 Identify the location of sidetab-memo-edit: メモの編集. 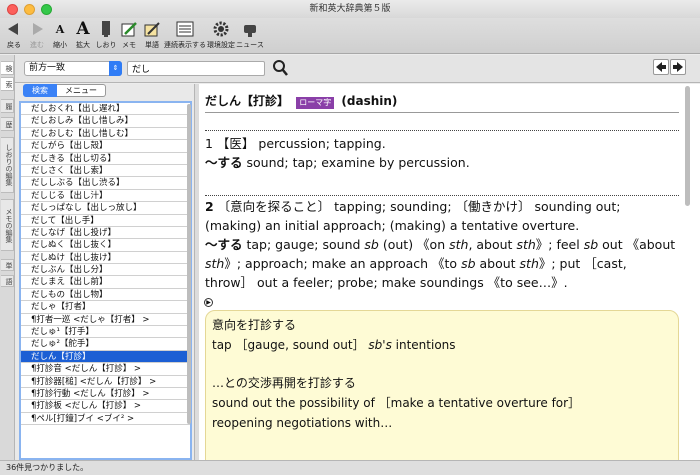
(7, 225).